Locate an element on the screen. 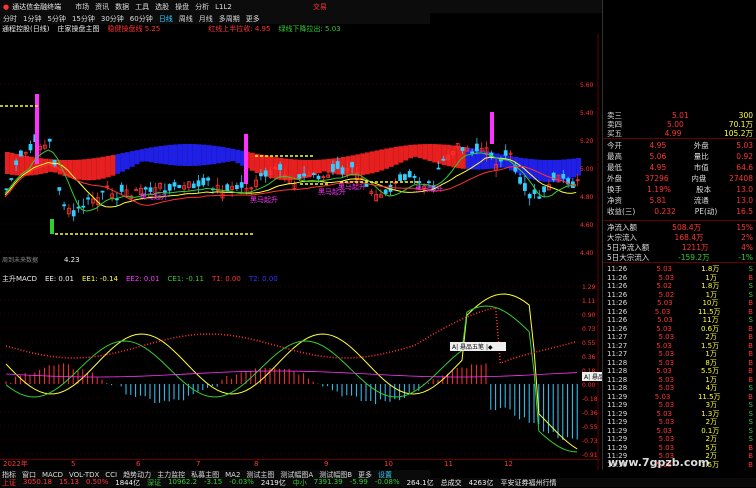 The image size is (756, 488). period-item: 1分钟 is located at coordinates (32, 19).